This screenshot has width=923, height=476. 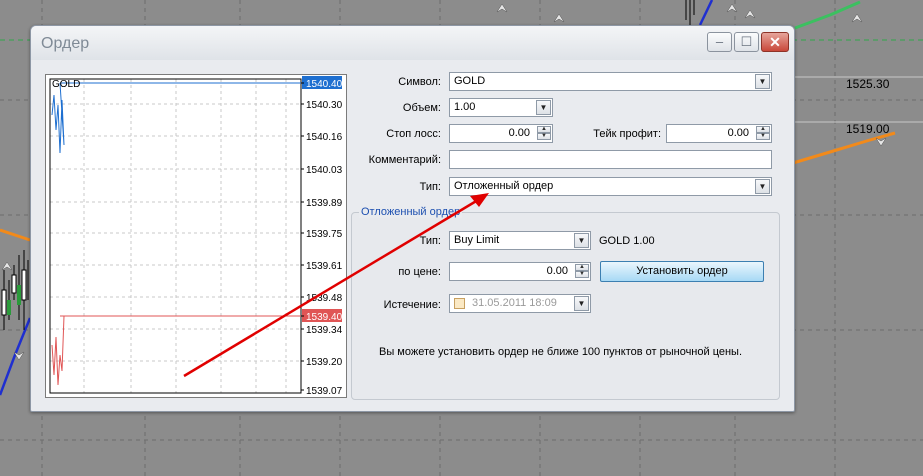 I want to click on ask-tick-series, so click(x=58, y=118).